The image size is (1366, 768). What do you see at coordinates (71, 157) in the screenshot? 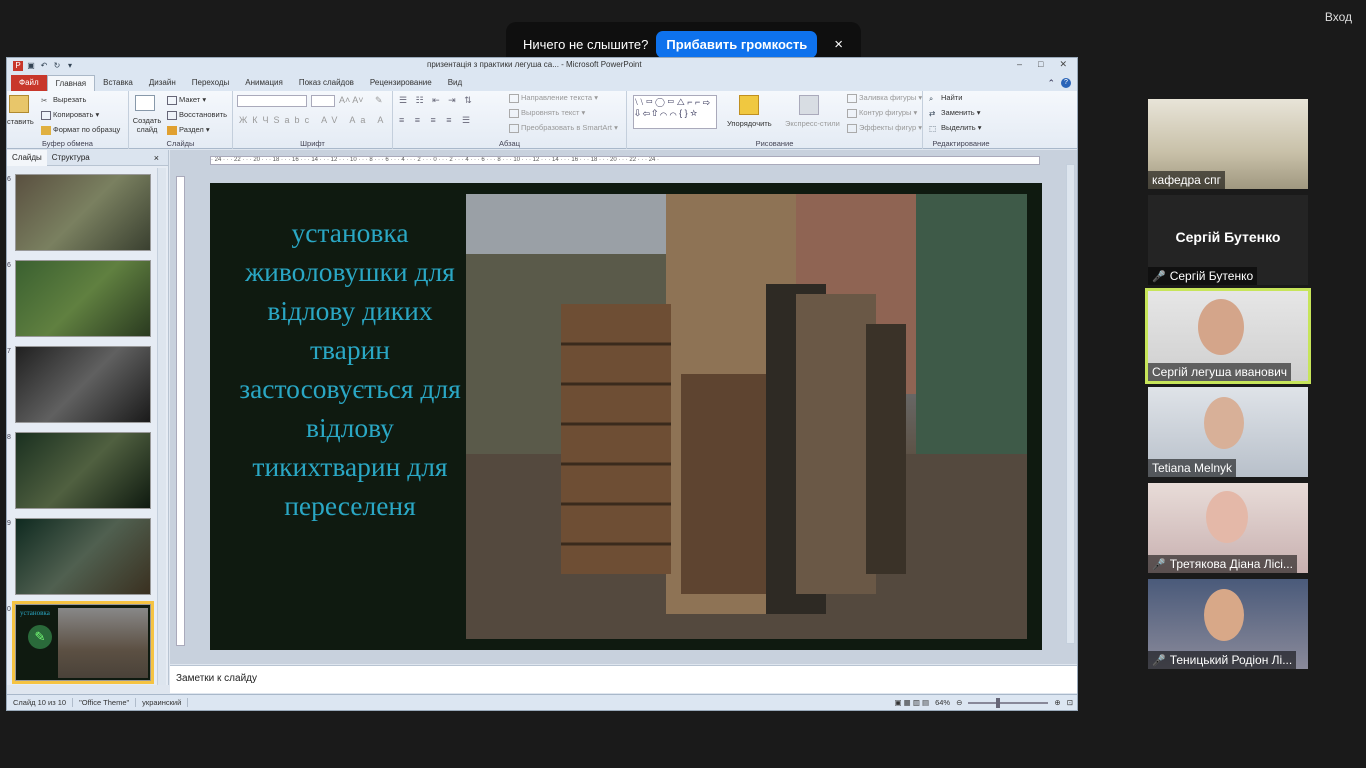
I see `tab-outline: Структура` at bounding box center [71, 157].